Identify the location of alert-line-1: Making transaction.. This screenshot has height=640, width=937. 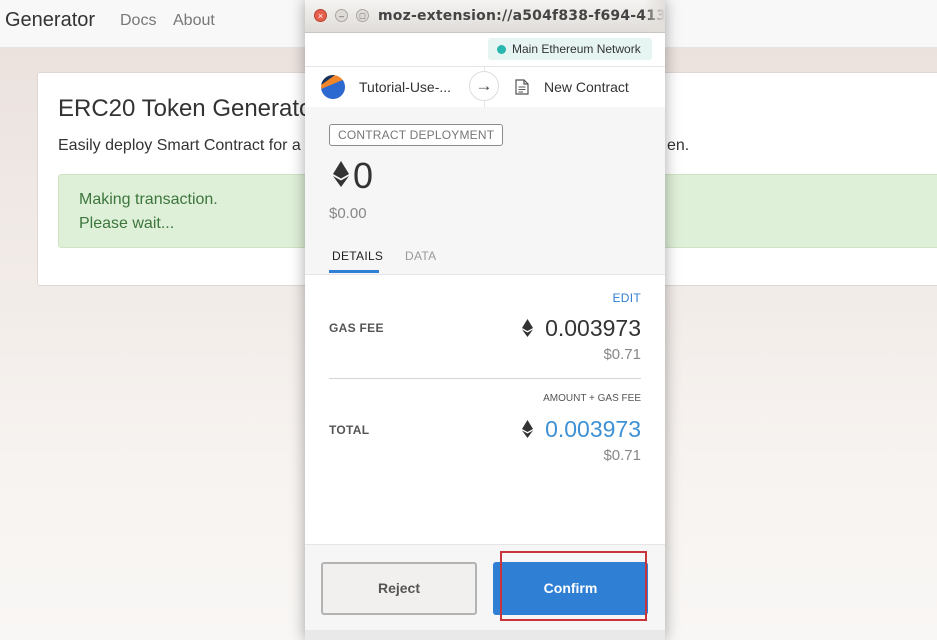
(148, 199).